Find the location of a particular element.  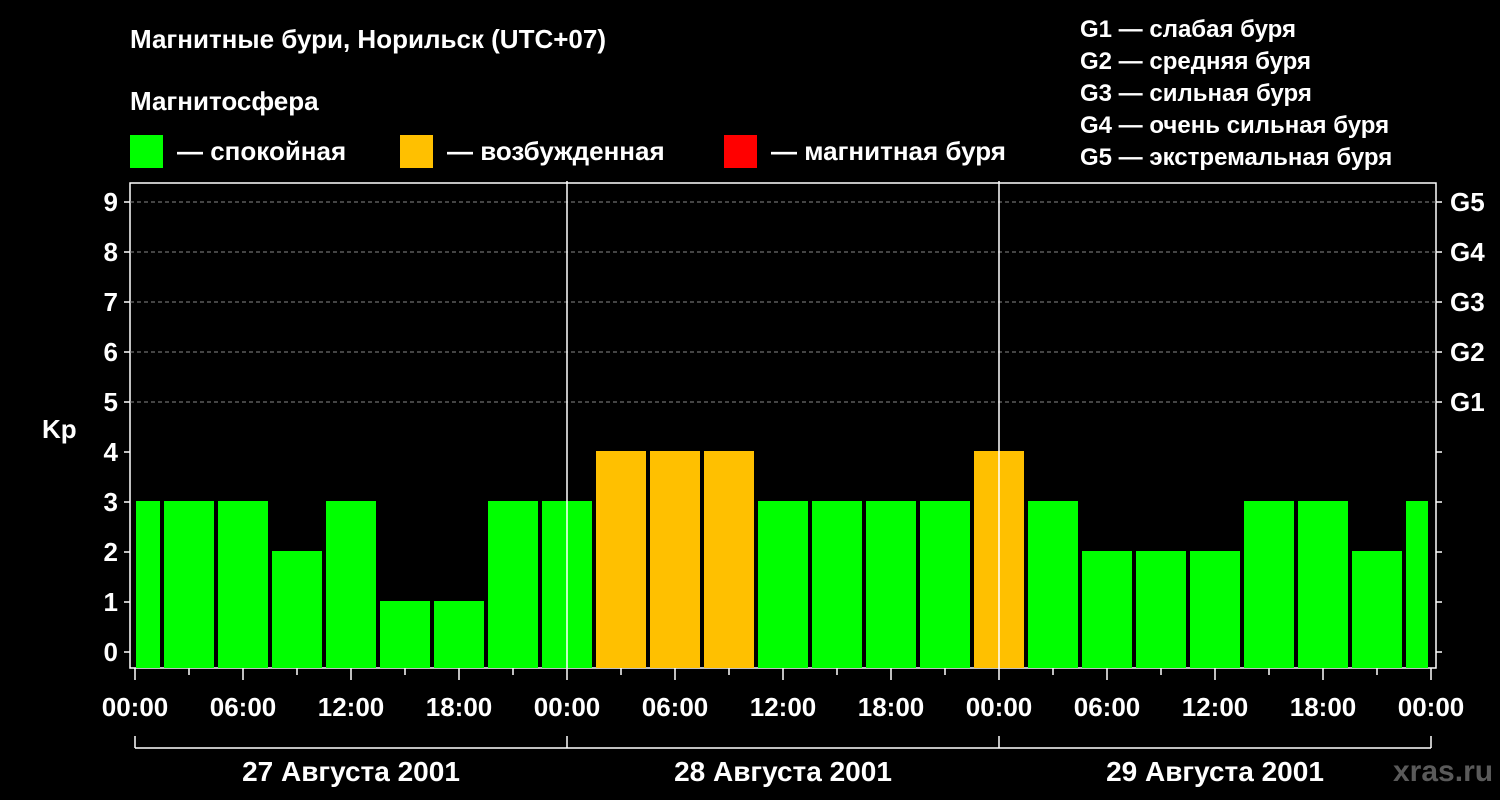

y-tick-label: 2 is located at coordinates (111, 552).